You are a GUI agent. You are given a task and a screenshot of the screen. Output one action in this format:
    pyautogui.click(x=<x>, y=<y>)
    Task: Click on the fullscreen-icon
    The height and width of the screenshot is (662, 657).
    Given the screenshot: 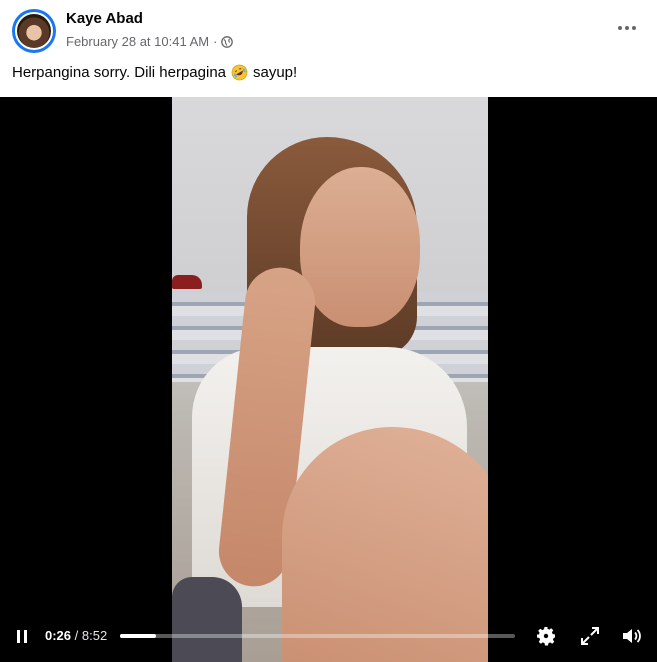 What is the action you would take?
    pyautogui.click(x=590, y=636)
    